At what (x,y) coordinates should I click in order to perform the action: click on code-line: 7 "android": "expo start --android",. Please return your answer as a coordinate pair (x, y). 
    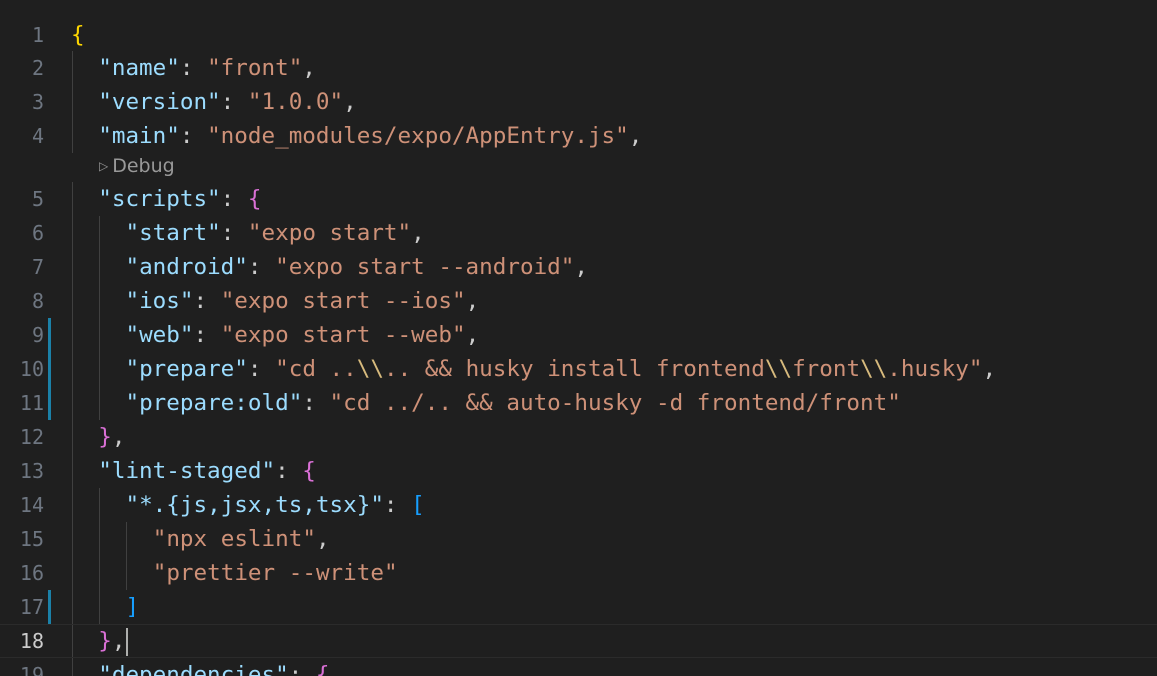
    Looking at the image, I should click on (578, 267).